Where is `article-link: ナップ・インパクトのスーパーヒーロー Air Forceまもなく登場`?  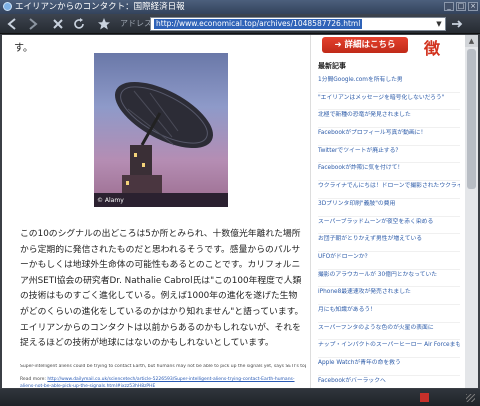 article-link: ナップ・インパクトのスーパーヒーロー Air Forceまもなく登場 is located at coordinates (389, 349).